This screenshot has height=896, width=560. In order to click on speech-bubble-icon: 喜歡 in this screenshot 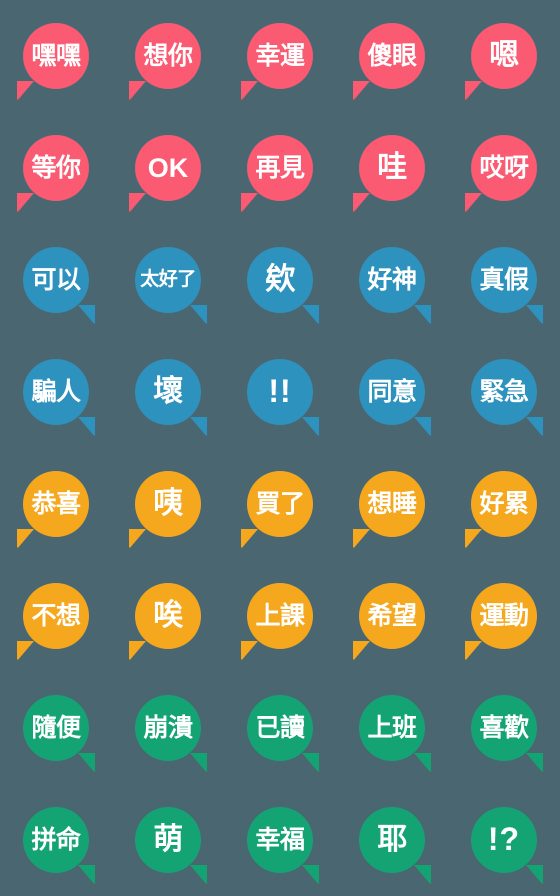, I will do `click(504, 728)`.